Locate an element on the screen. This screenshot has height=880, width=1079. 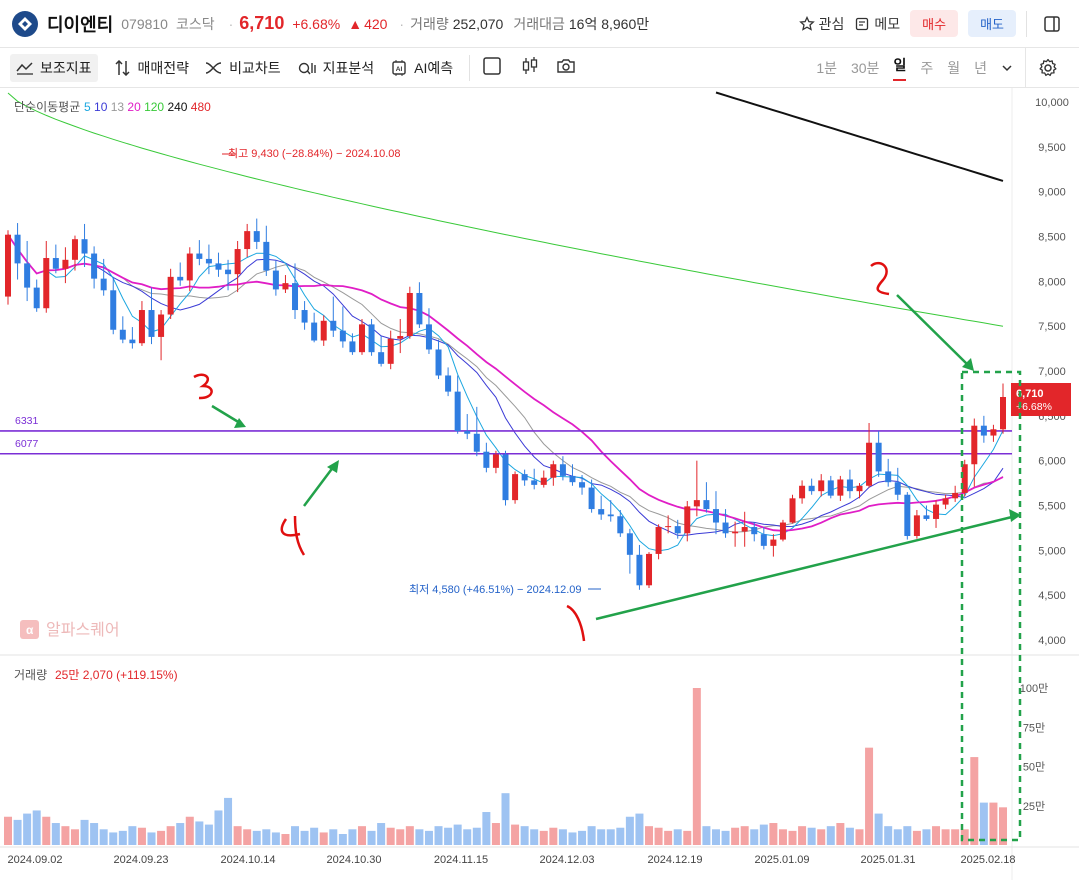
ai-predict-button: AI AI예측 is located at coordinates (421, 68).